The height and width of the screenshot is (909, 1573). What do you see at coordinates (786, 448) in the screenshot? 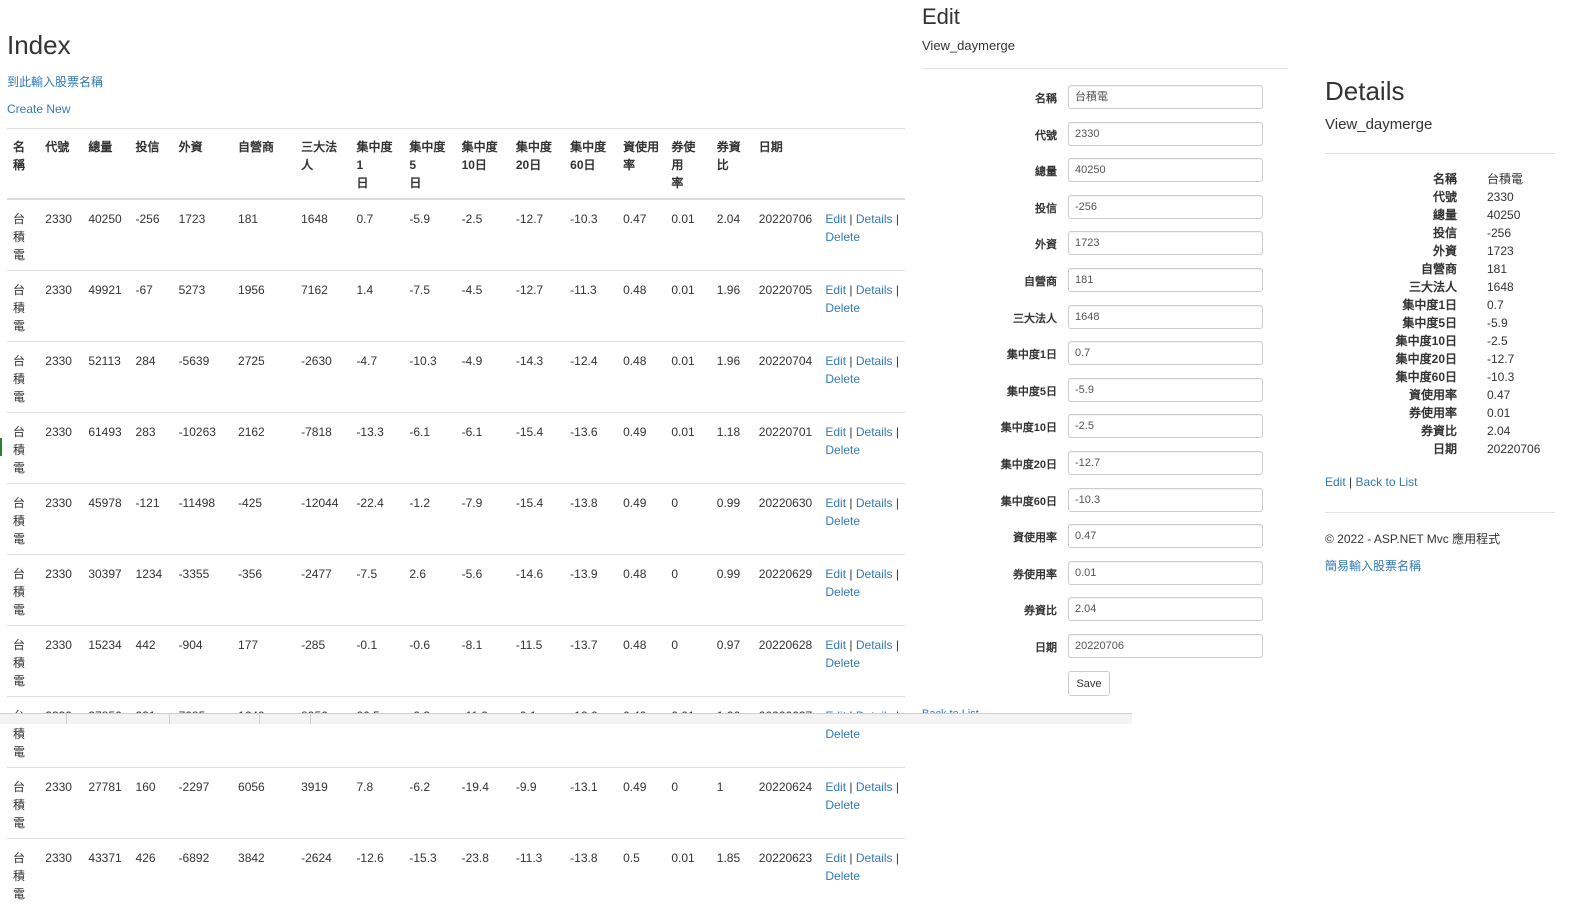
I see `table-cell: 20220701` at bounding box center [786, 448].